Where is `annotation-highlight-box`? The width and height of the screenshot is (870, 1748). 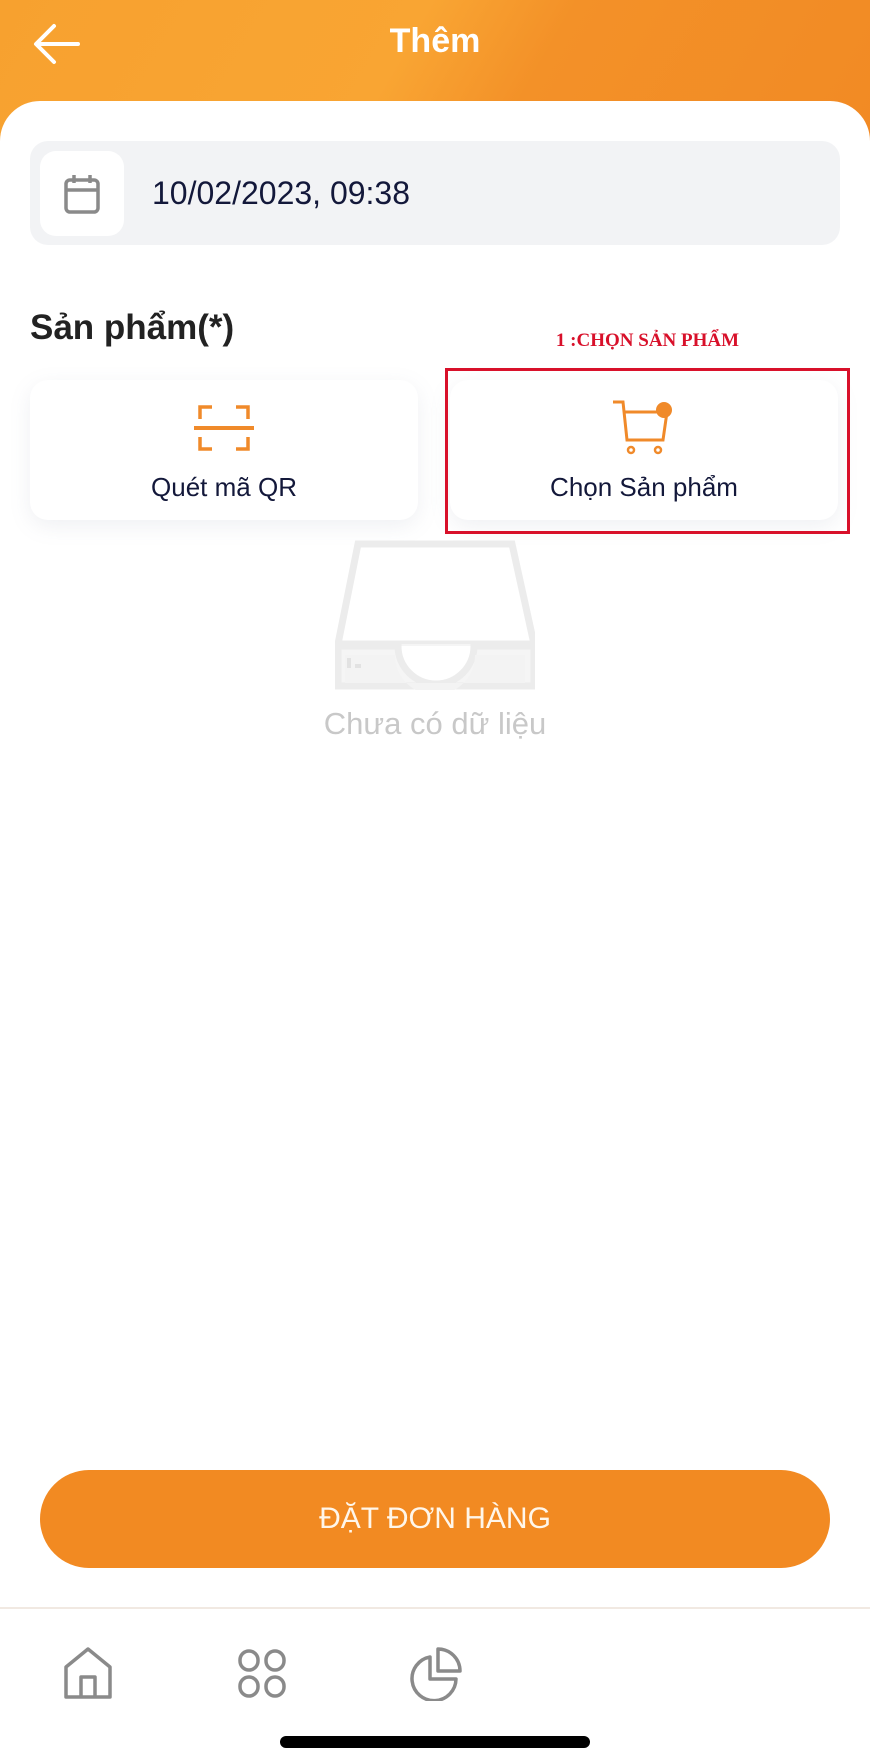 annotation-highlight-box is located at coordinates (647, 451).